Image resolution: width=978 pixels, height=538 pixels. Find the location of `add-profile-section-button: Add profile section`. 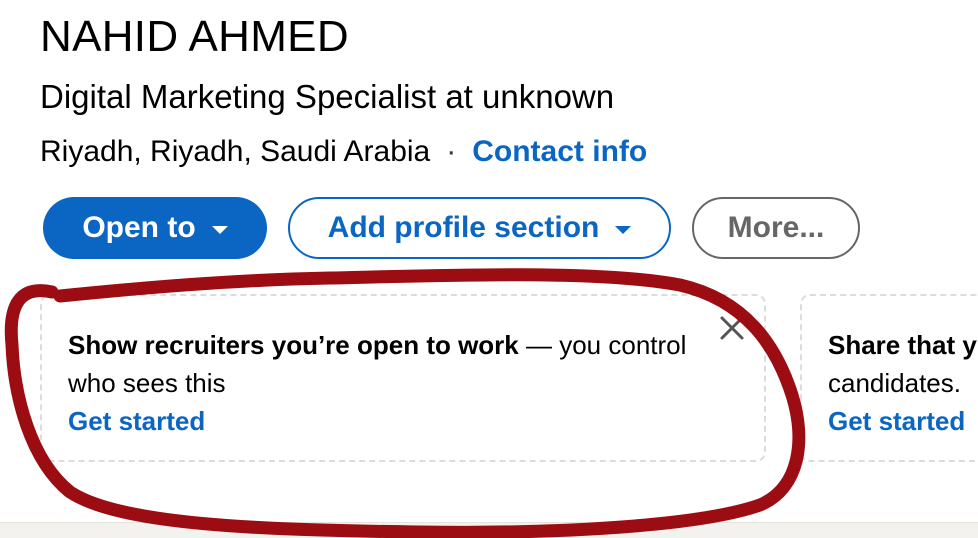

add-profile-section-button: Add profile section is located at coordinates (479, 228).